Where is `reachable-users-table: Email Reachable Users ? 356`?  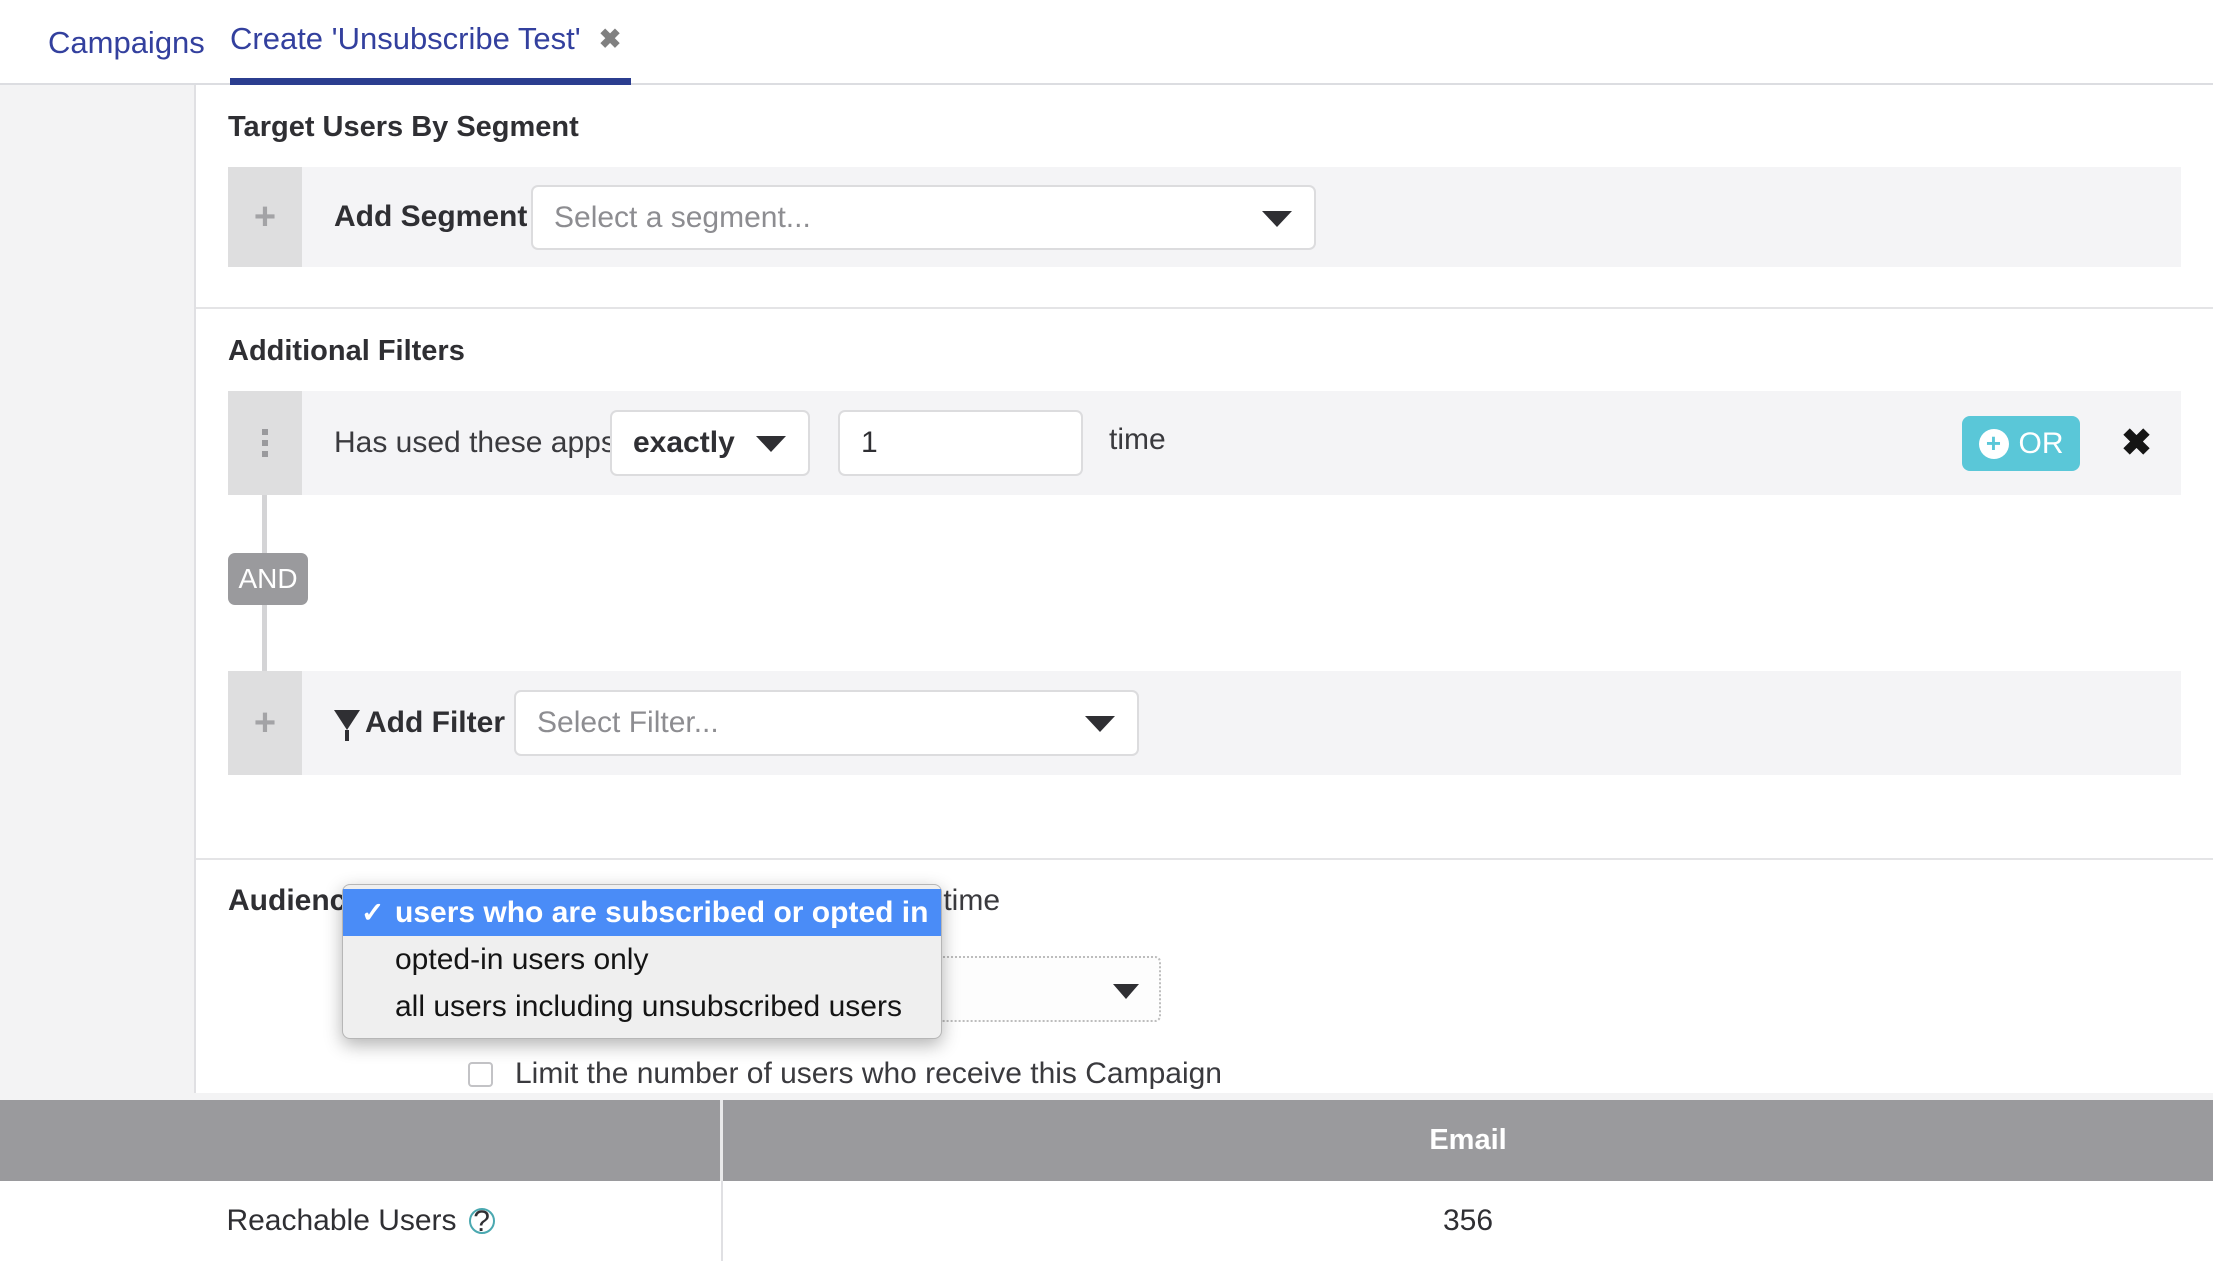 reachable-users-table: Email Reachable Users ? 356 is located at coordinates (1106, 1180).